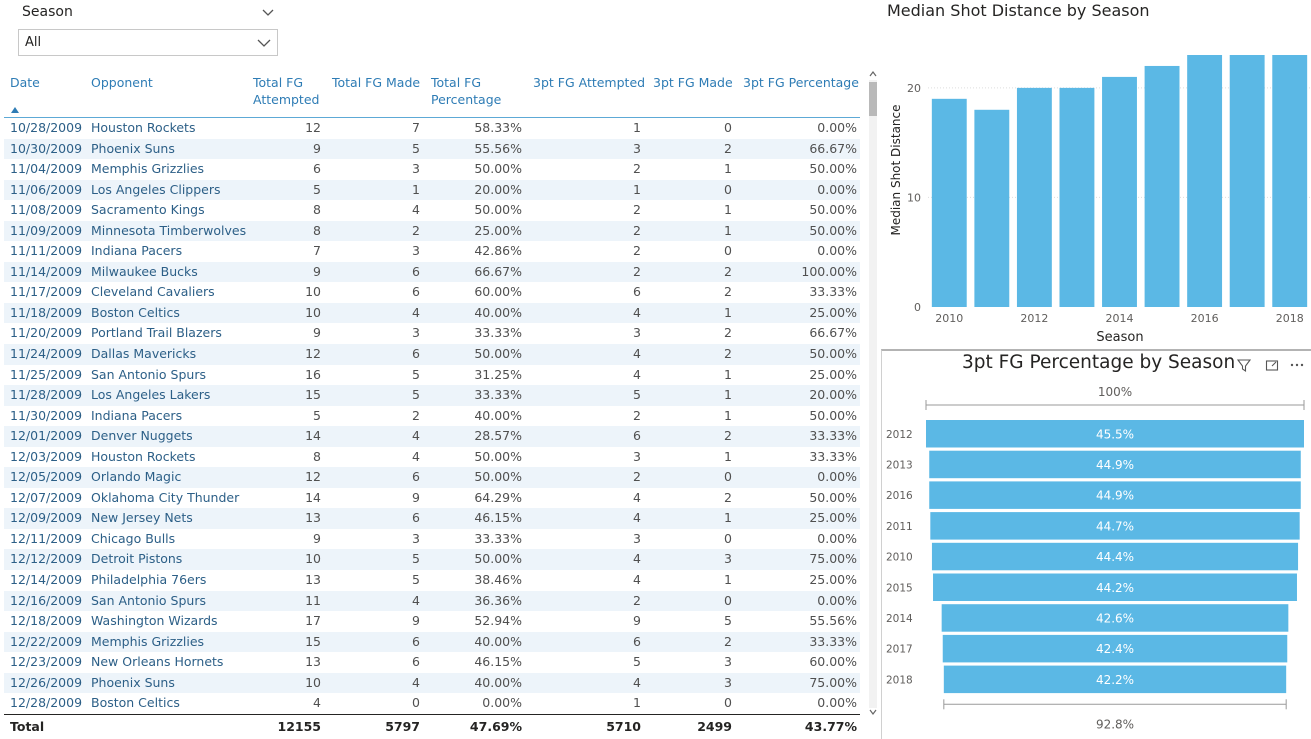 The width and height of the screenshot is (1311, 739). Describe the element at coordinates (873, 74) in the screenshot. I see `chevron-up-icon` at that location.